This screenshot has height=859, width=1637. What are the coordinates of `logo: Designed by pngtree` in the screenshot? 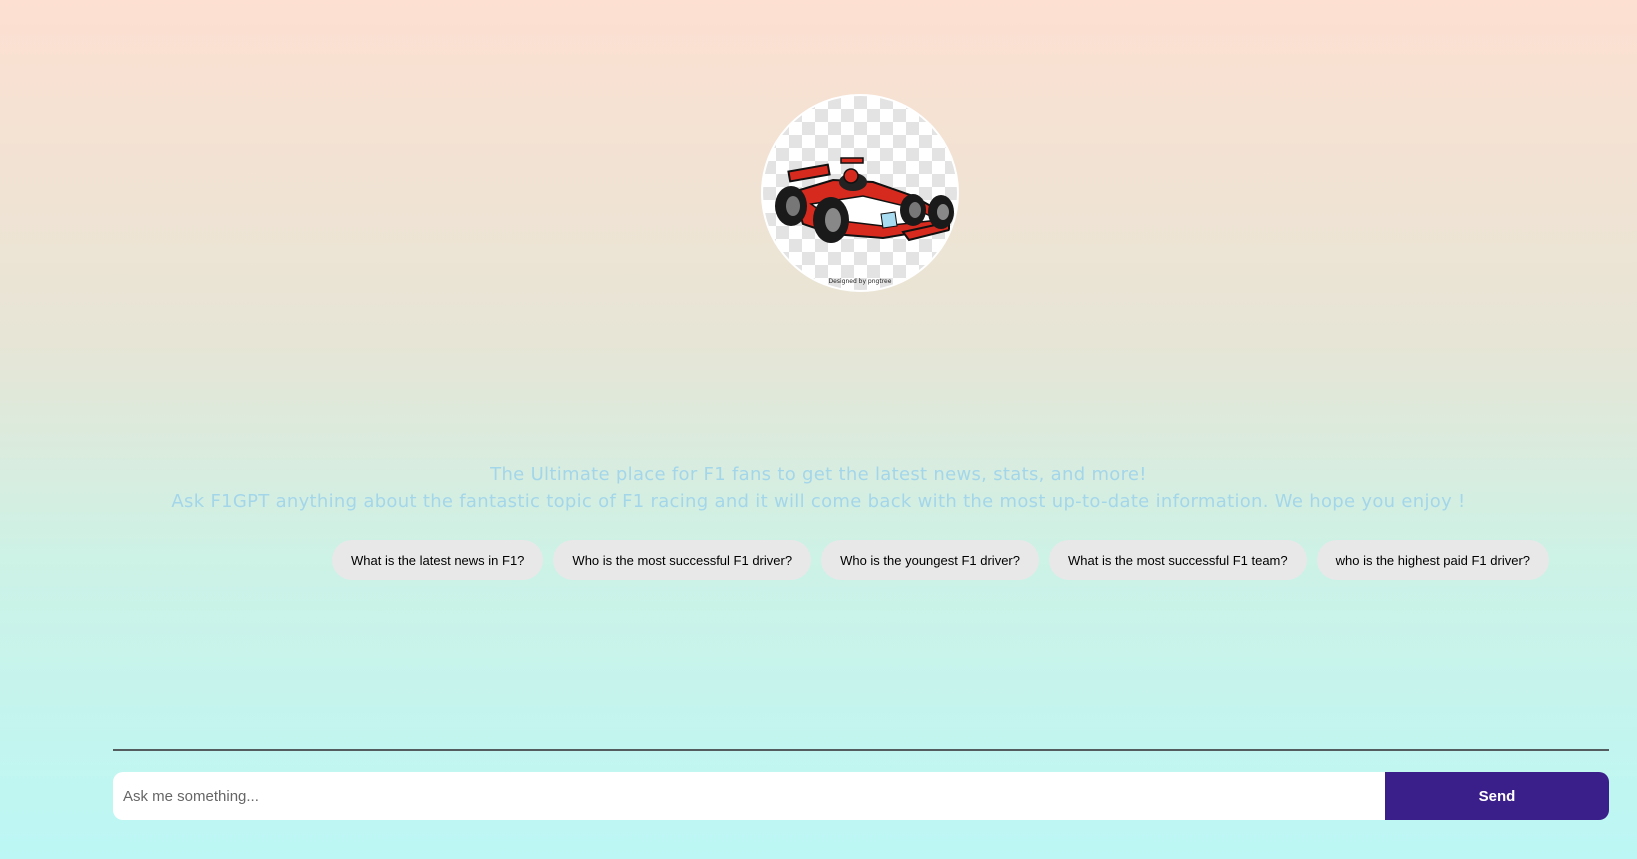 It's located at (860, 193).